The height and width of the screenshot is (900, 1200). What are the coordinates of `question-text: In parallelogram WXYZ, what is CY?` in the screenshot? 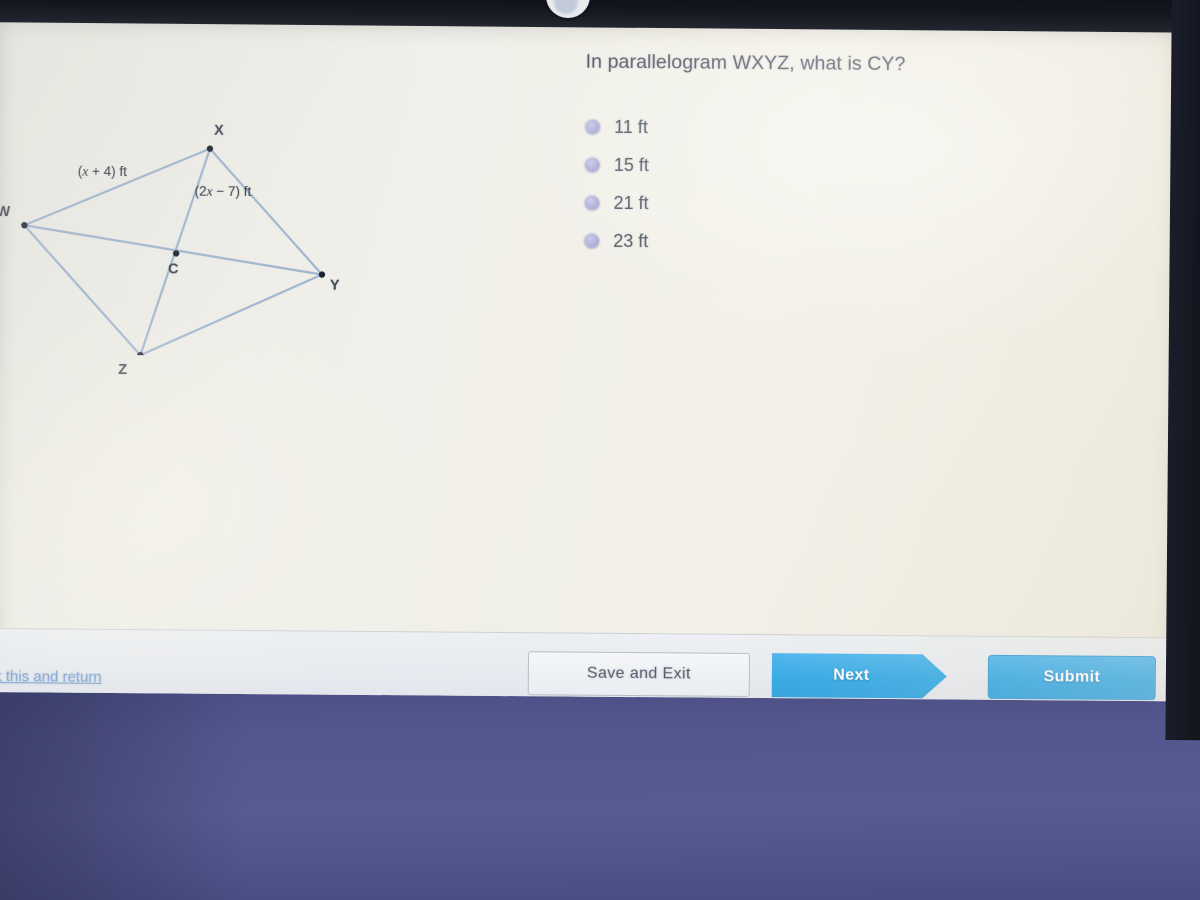 It's located at (745, 63).